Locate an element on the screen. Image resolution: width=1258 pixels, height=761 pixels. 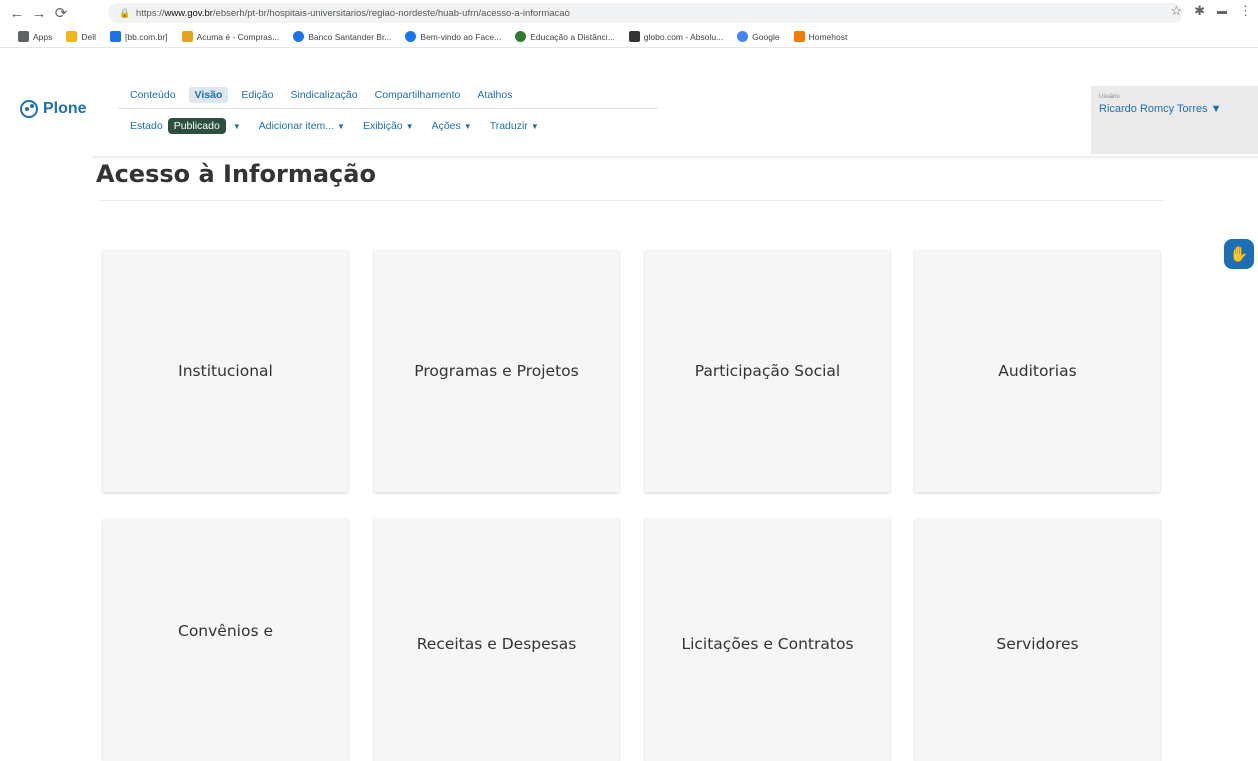
card-licitacoes-contratos: Licitações e Contratos is located at coordinates (767, 640).